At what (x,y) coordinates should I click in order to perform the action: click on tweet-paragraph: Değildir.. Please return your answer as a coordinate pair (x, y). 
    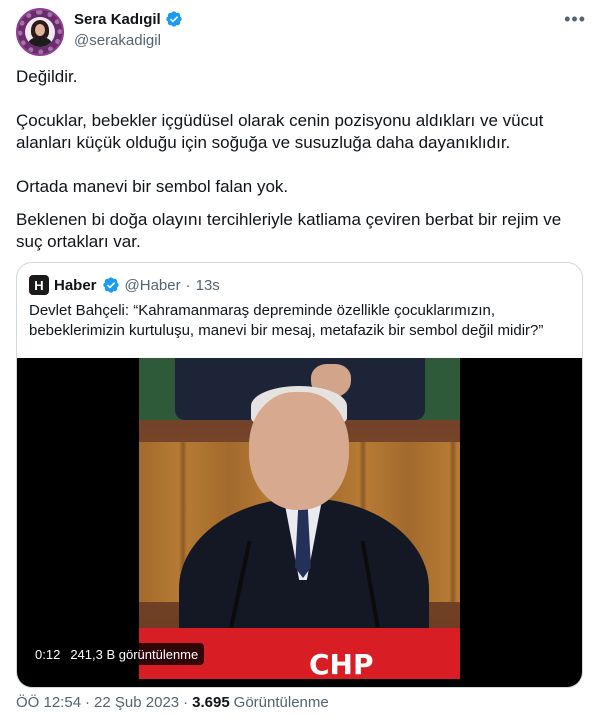
    Looking at the image, I should click on (47, 76).